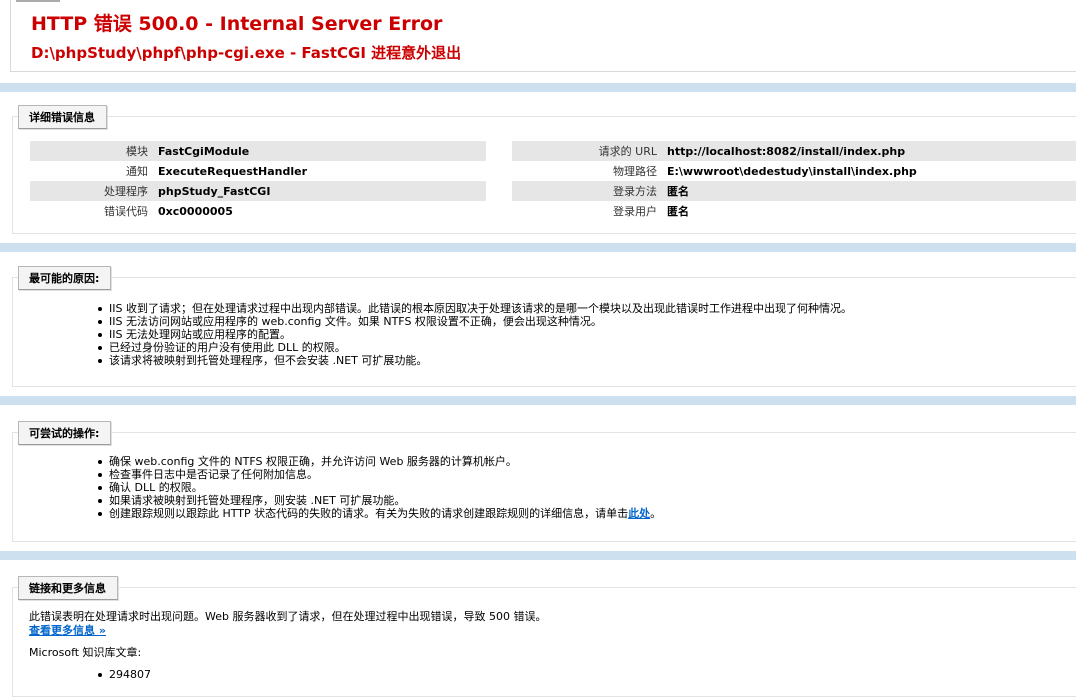 The image size is (1076, 697). What do you see at coordinates (67, 630) in the screenshot?
I see `more-info-link: 查看更多信息 »` at bounding box center [67, 630].